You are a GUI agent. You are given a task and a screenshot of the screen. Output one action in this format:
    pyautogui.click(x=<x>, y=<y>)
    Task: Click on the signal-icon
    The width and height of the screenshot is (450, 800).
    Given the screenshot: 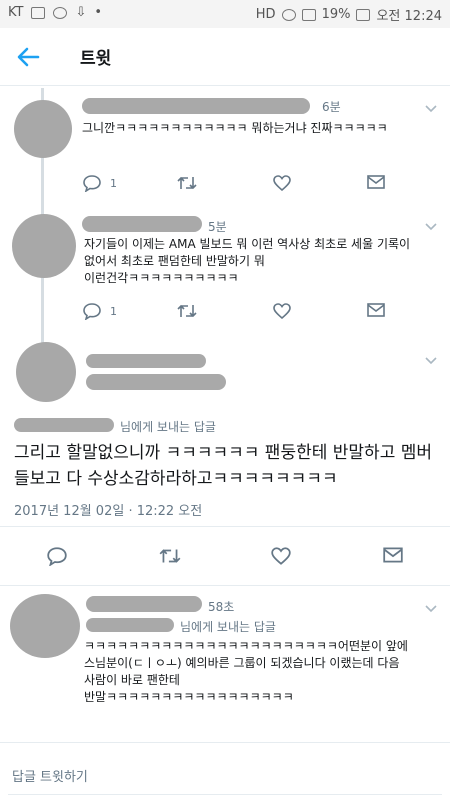 What is the action you would take?
    pyautogui.click(x=308, y=14)
    